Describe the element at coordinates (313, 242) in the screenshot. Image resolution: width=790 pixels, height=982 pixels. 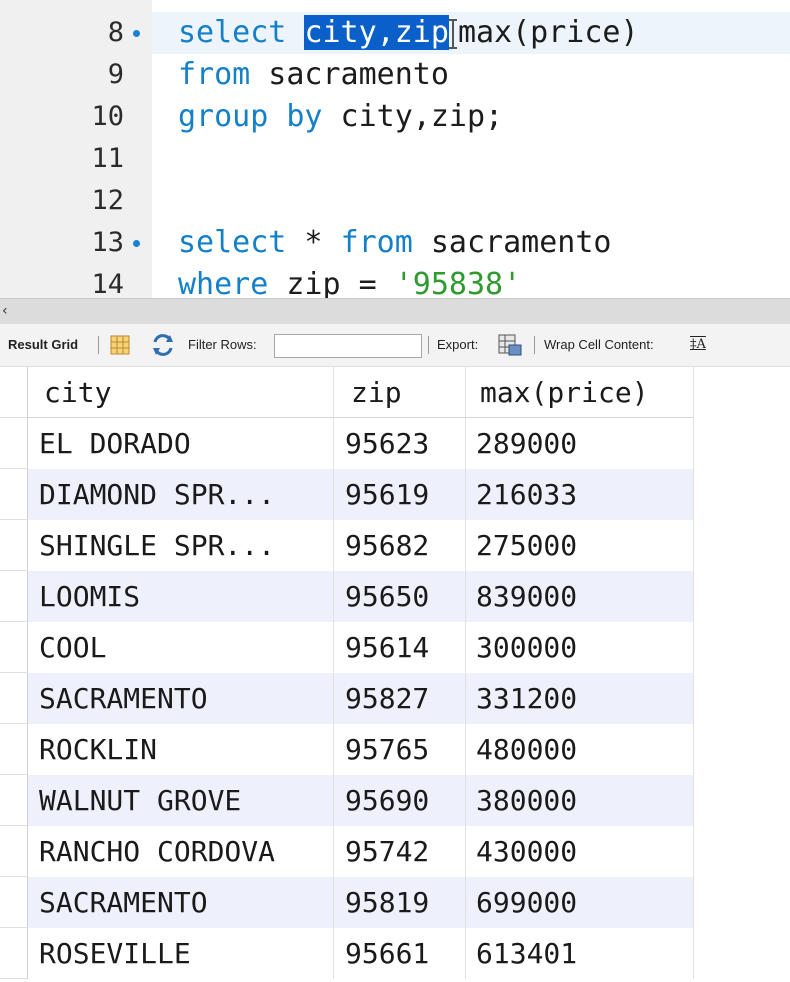
I see `code-token: *` at that location.